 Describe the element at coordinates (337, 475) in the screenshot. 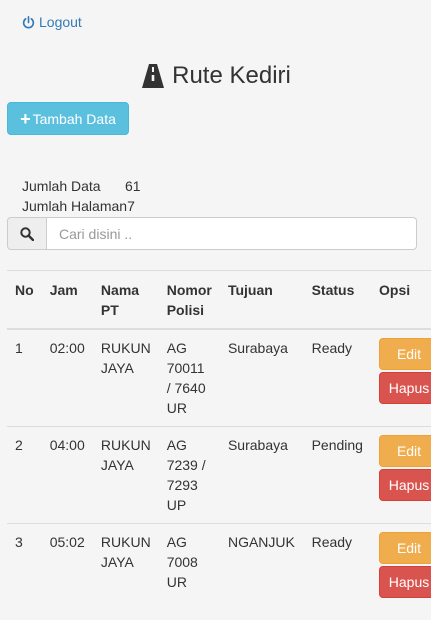

I see `cell-status: Pending` at that location.